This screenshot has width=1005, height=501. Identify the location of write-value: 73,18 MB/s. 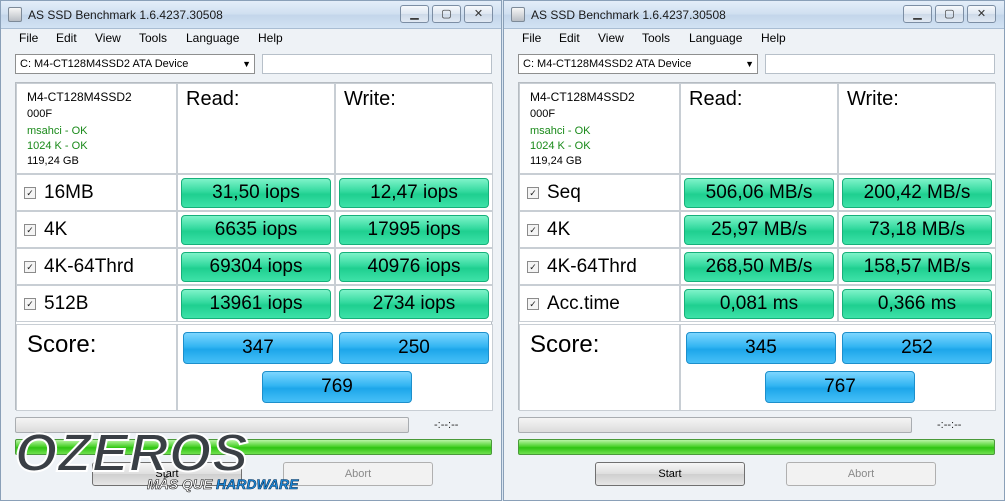
(917, 230).